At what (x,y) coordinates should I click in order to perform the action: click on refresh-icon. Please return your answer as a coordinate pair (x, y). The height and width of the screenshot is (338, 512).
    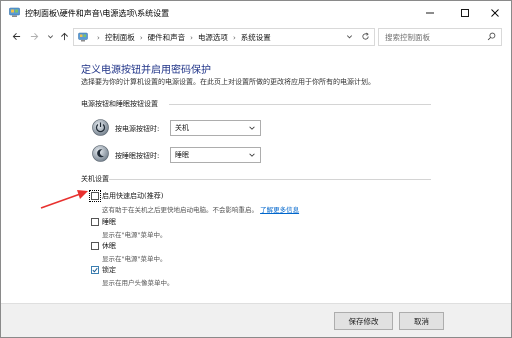
    Looking at the image, I should click on (365, 36).